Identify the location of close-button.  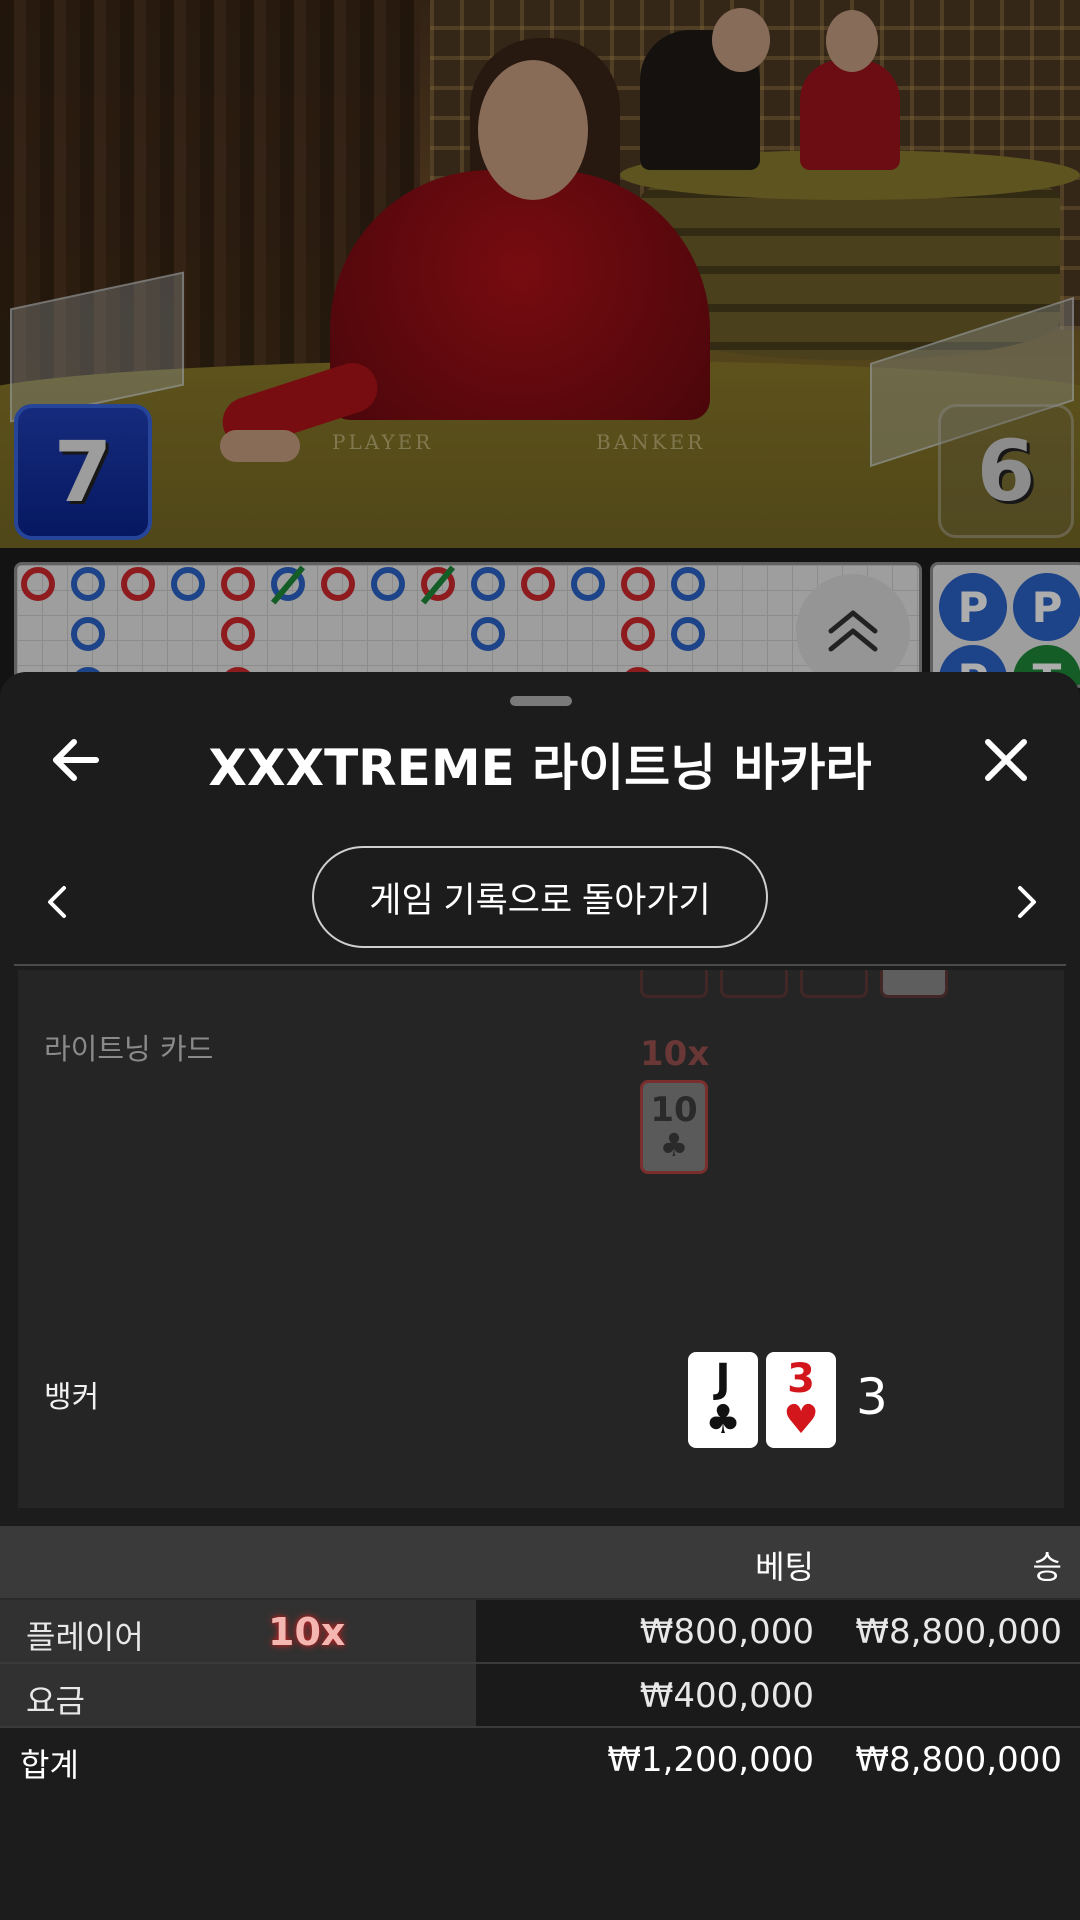
(1006, 760).